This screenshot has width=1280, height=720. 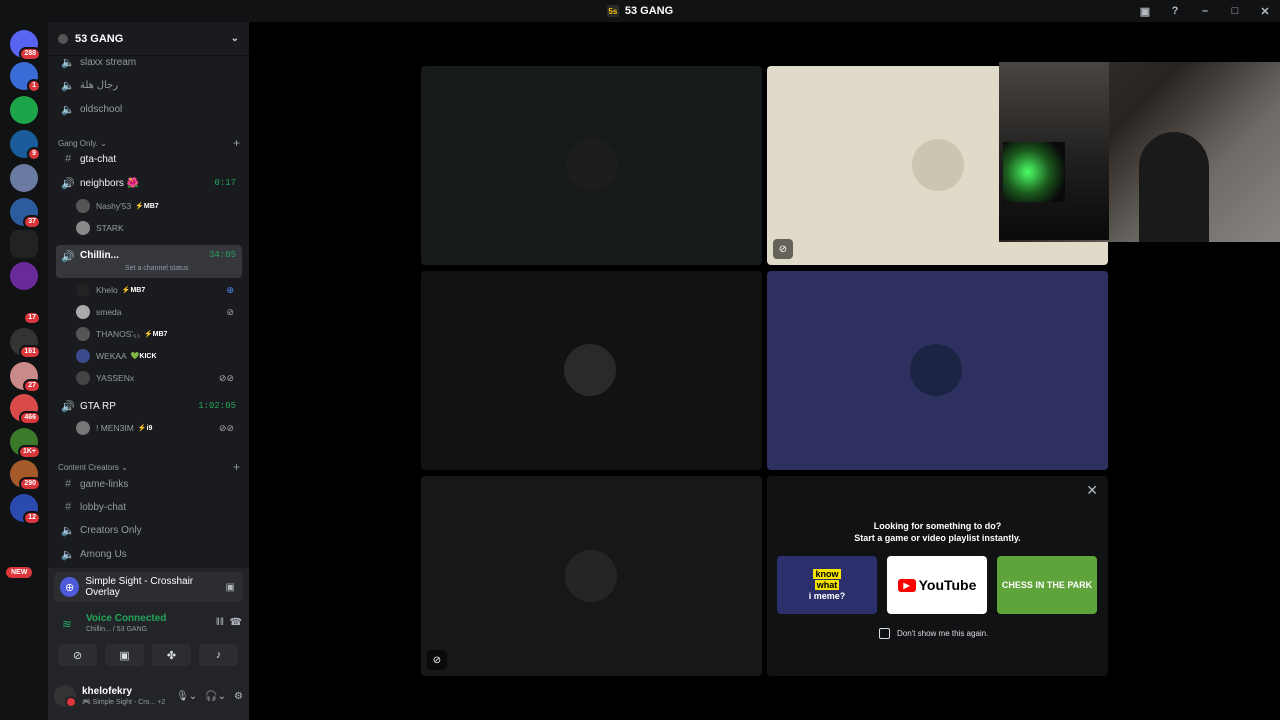 I want to click on minimize-button: –, so click(x=1205, y=11).